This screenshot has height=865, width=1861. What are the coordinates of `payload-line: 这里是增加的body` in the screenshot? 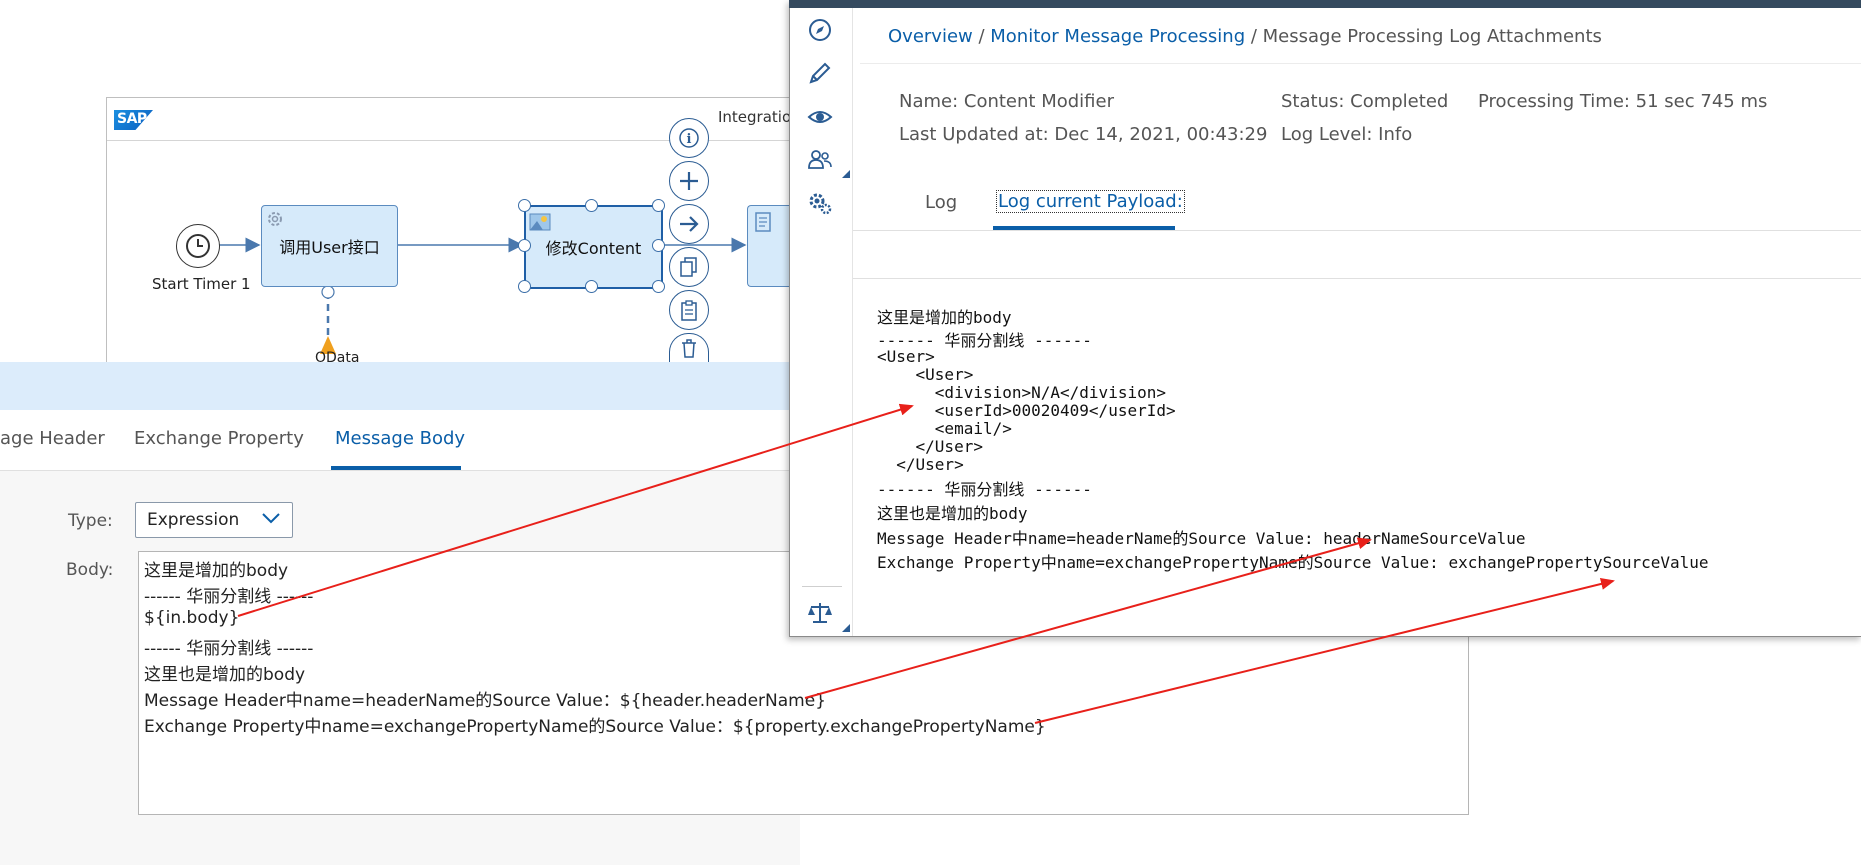 It's located at (944, 317).